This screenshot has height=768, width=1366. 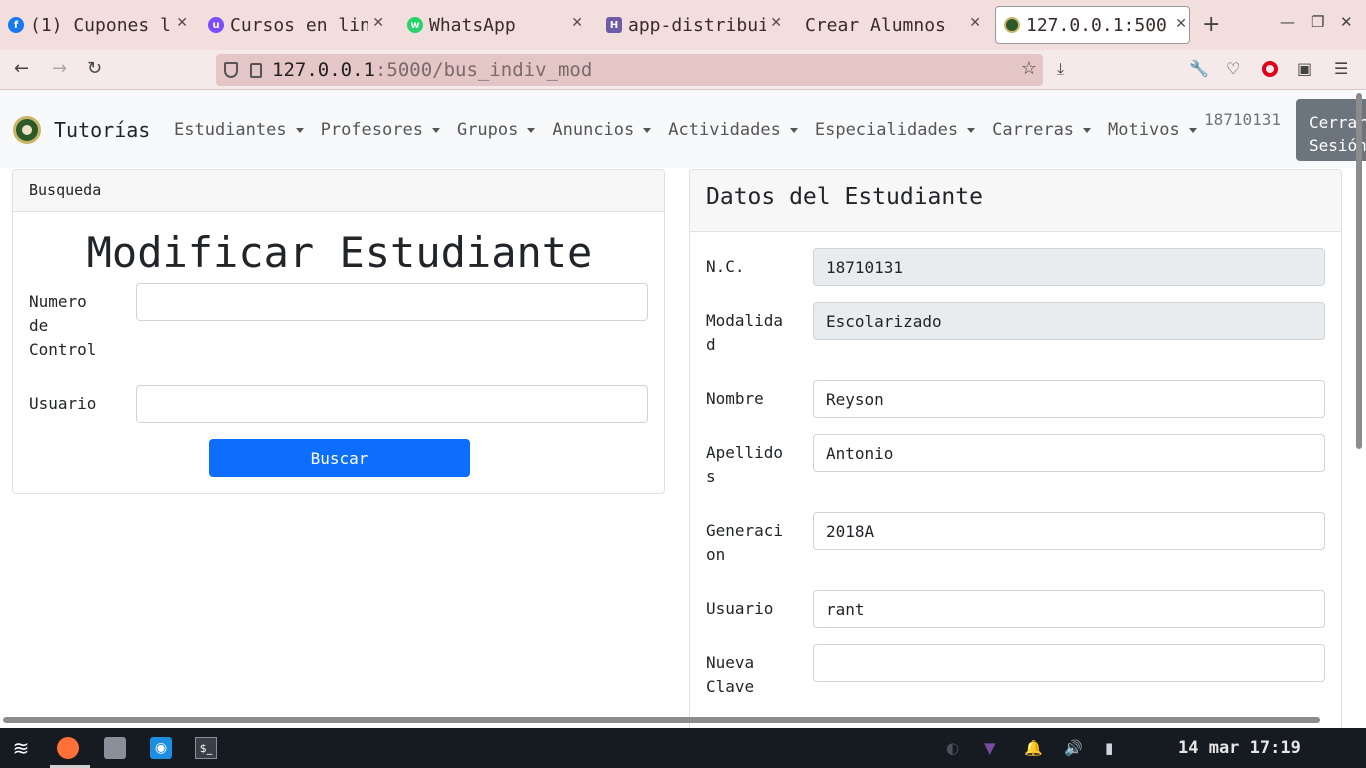 What do you see at coordinates (102, 130) in the screenshot?
I see `brand-title: Tutorías` at bounding box center [102, 130].